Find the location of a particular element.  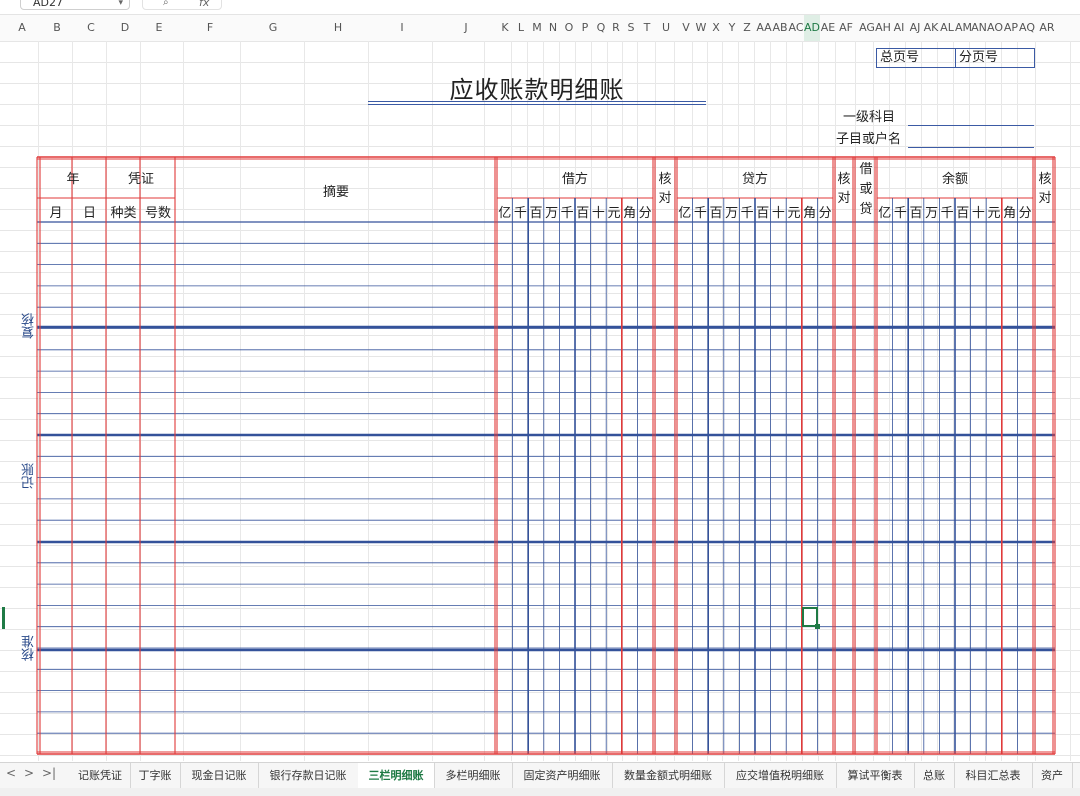

digit-header-1-6: 十 is located at coordinates (778, 213).